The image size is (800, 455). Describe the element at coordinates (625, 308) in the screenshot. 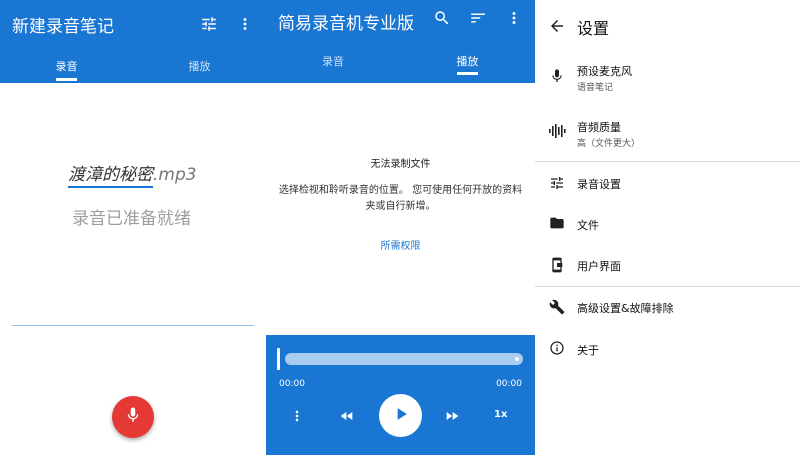

I see `settings-item-label: 高级设置&故障排除` at that location.